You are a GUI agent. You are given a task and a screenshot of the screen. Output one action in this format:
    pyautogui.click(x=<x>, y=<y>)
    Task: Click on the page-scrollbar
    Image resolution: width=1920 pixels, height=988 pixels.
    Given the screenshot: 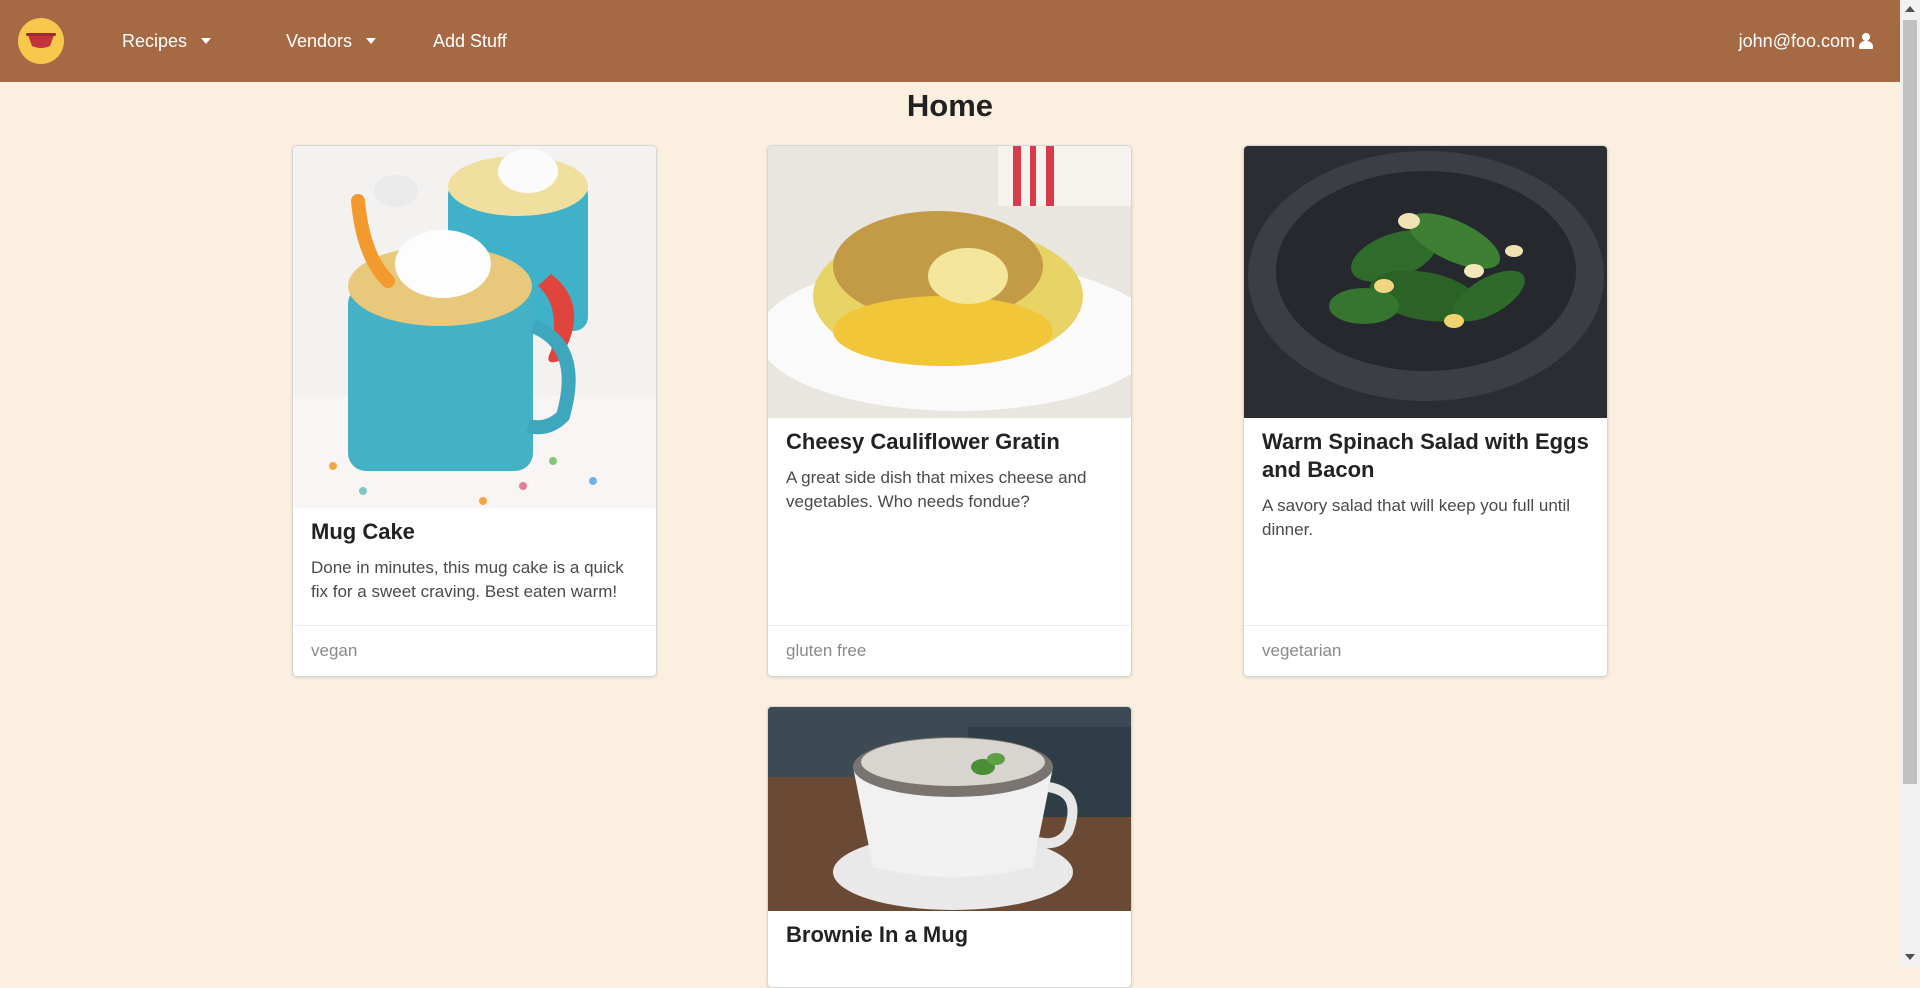 What is the action you would take?
    pyautogui.click(x=1910, y=483)
    